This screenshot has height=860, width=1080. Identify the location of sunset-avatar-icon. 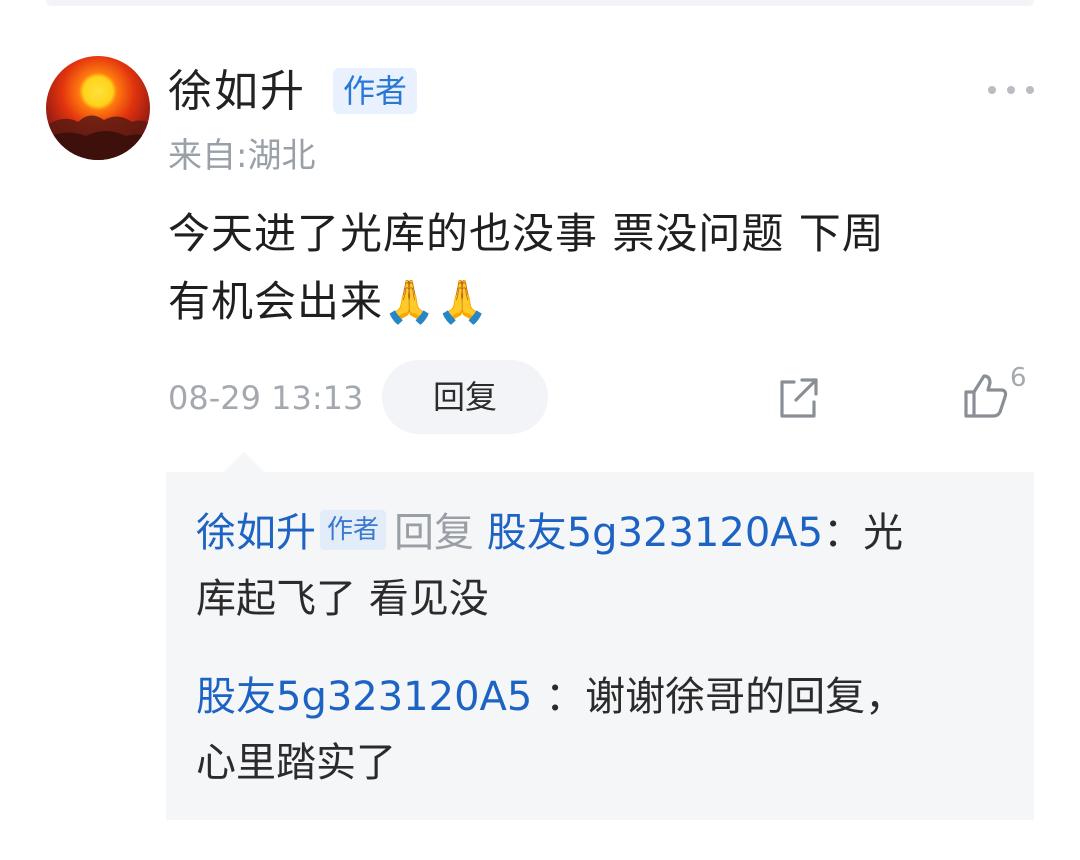
(98, 137).